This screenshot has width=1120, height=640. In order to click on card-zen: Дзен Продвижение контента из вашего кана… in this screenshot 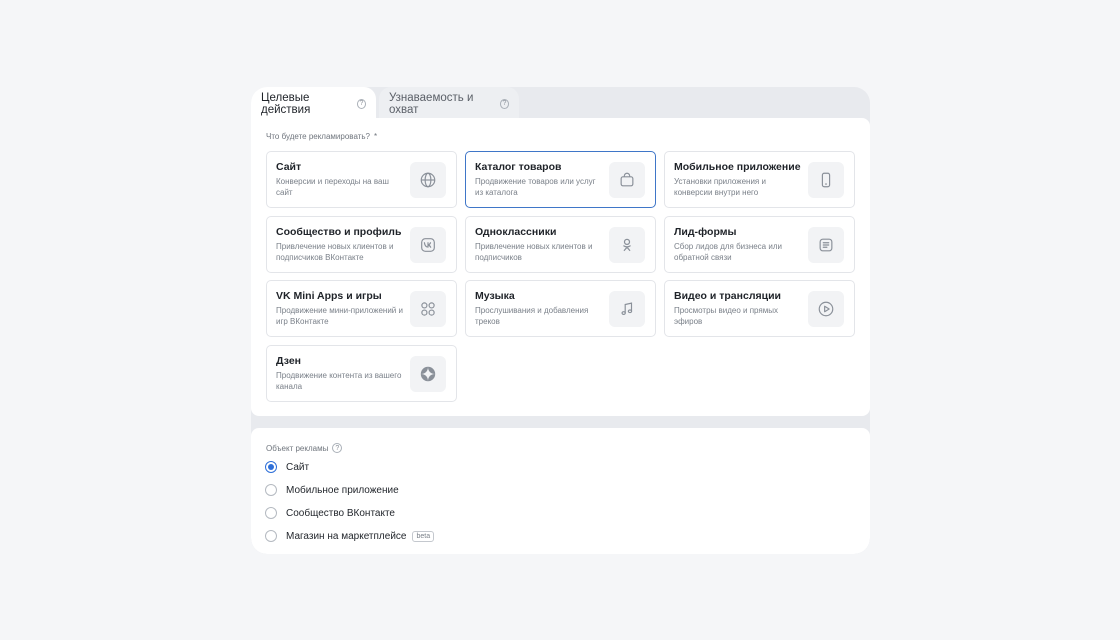, I will do `click(361, 373)`.